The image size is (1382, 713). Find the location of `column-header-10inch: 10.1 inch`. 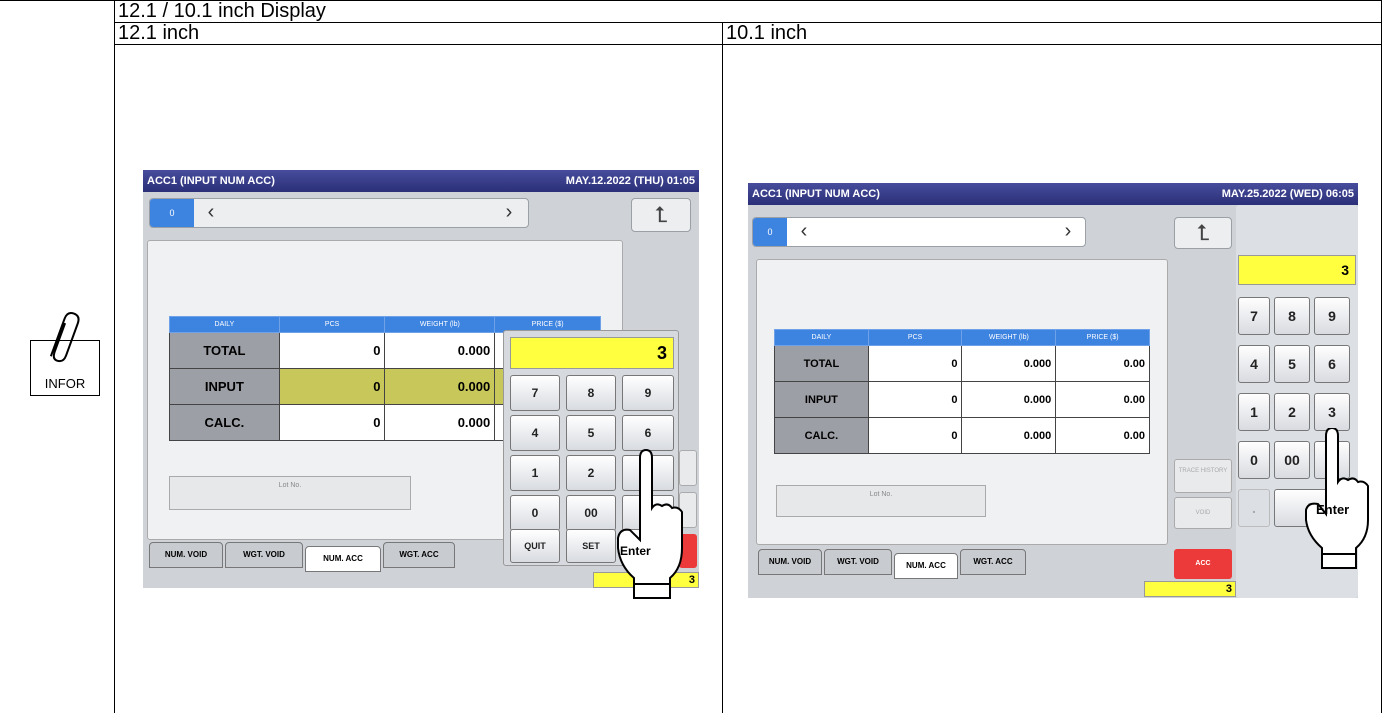

column-header-10inch: 10.1 inch is located at coordinates (767, 33).